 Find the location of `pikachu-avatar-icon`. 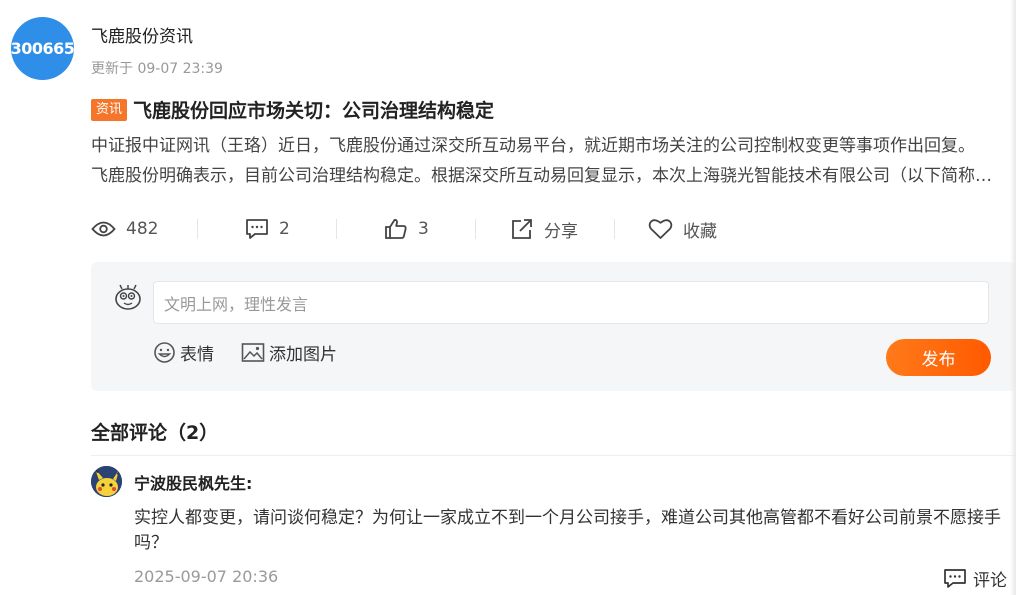

pikachu-avatar-icon is located at coordinates (106, 481).